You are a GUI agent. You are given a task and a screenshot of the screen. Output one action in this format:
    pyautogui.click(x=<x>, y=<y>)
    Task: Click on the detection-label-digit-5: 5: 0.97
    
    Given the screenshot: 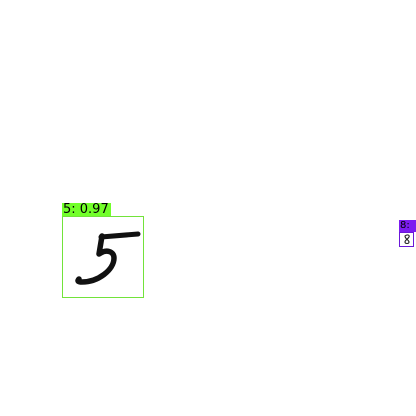 What is the action you would take?
    pyautogui.click(x=86, y=209)
    